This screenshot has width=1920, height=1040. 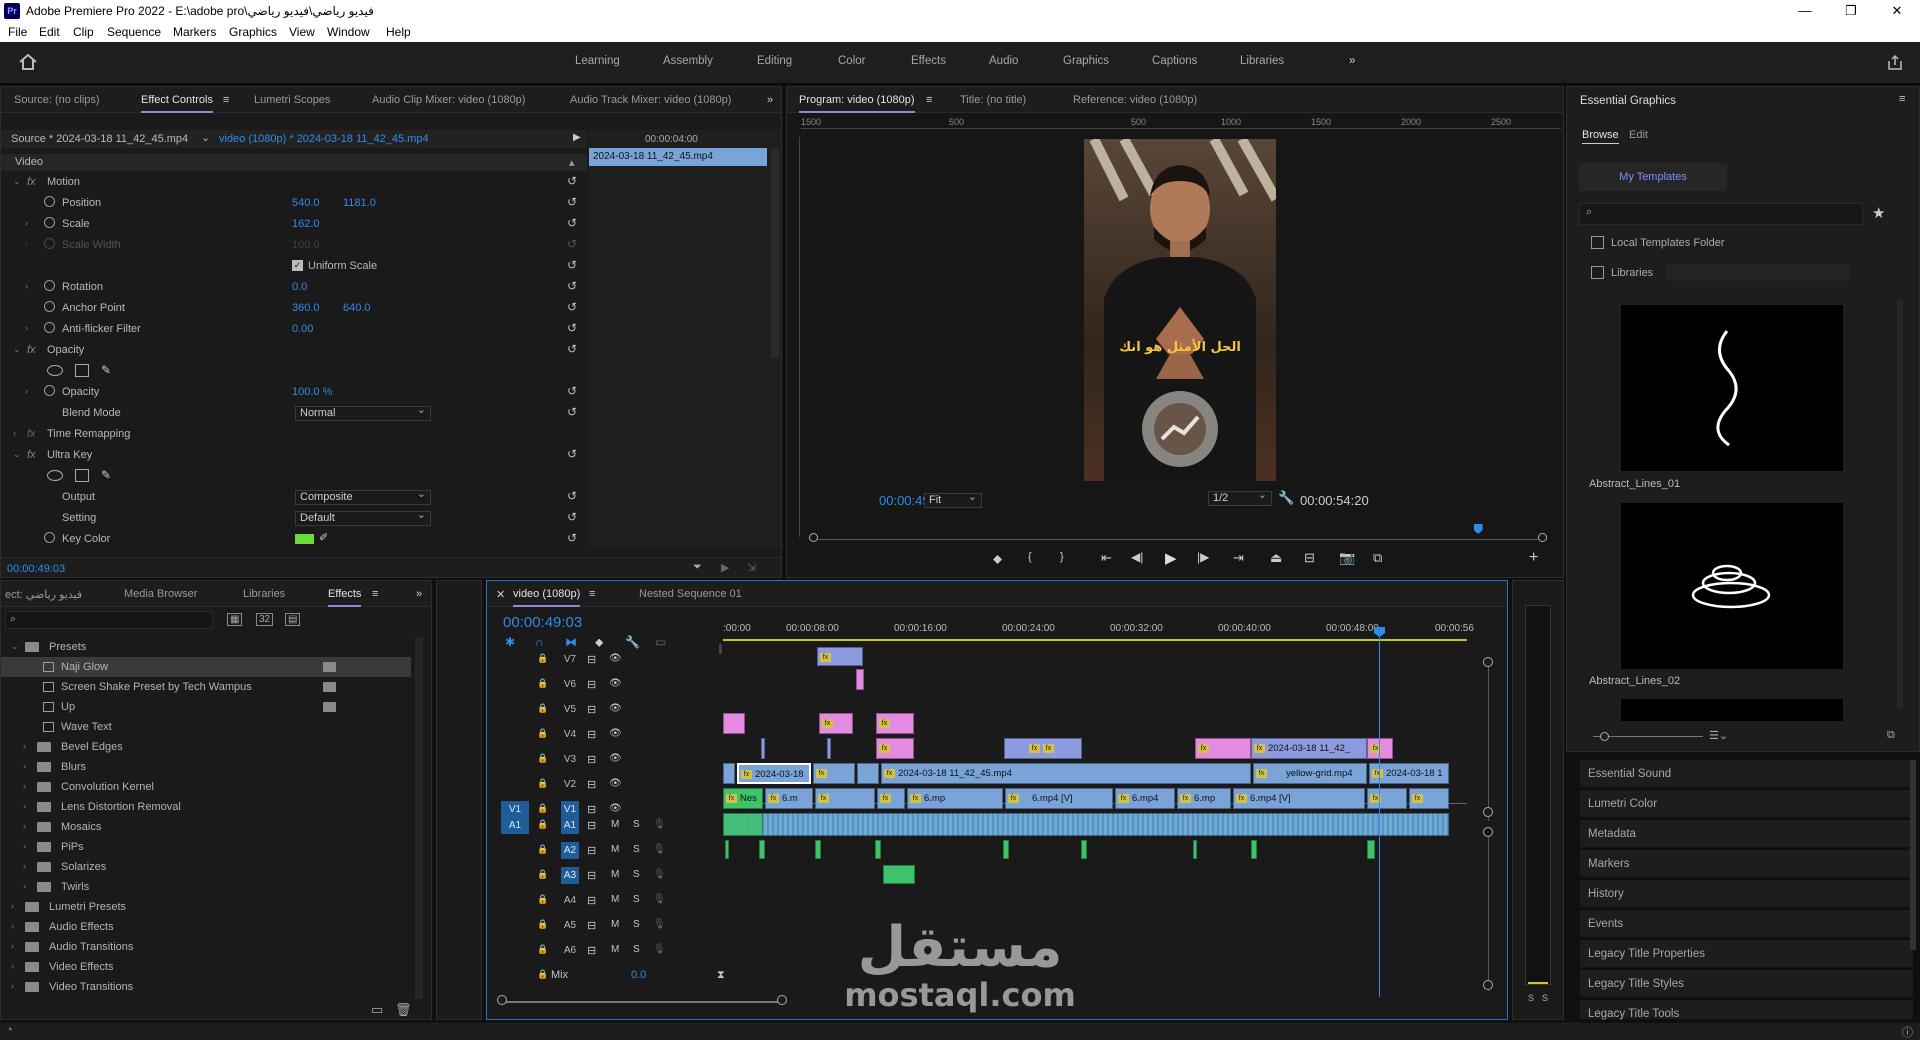 What do you see at coordinates (206, 907) in the screenshot?
I see `effects-tree-item: › Lumetri Presets` at bounding box center [206, 907].